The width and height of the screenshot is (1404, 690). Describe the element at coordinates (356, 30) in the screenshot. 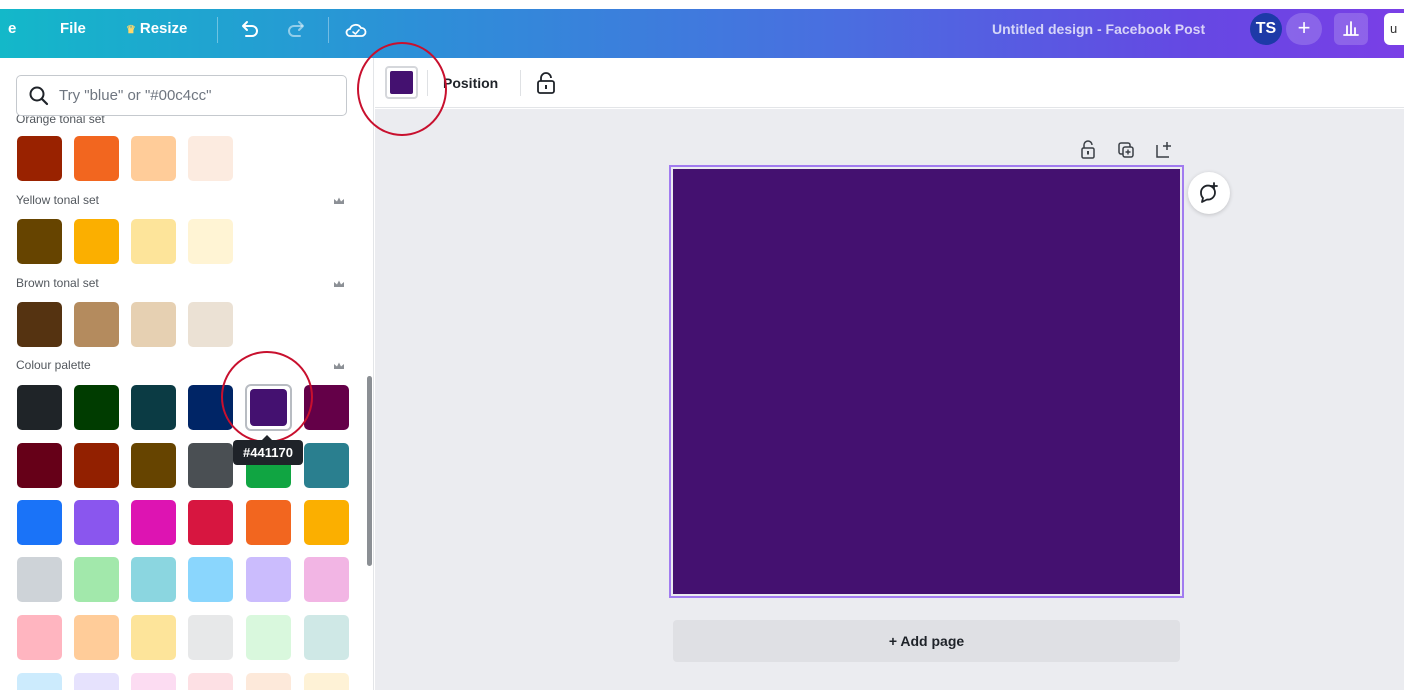

I see `cloud-saved-icon` at that location.